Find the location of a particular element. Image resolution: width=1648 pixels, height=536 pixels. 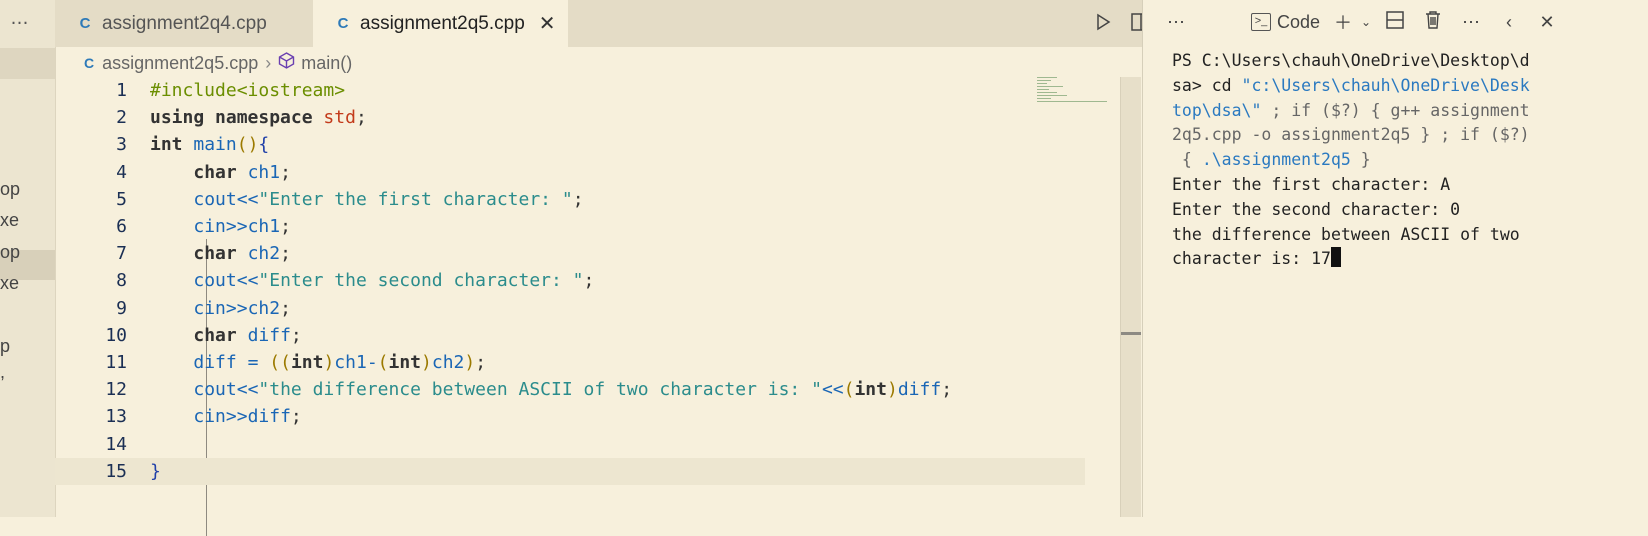

minimap is located at coordinates (1077, 92).